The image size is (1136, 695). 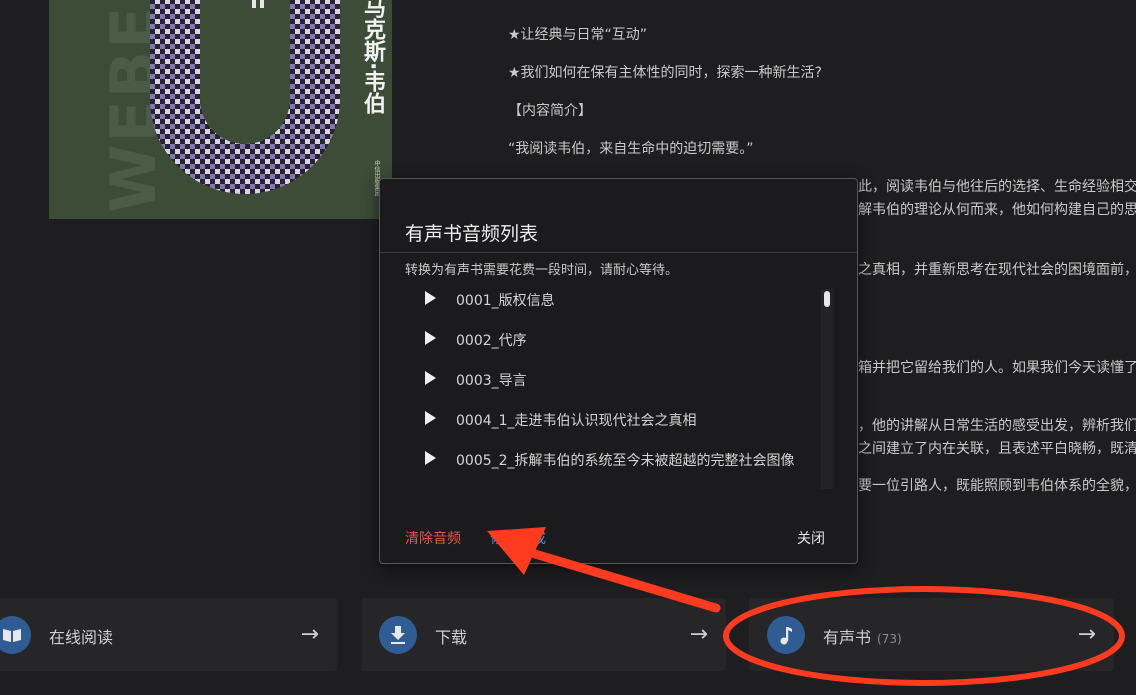 I want to click on music-note-icon, so click(x=786, y=635).